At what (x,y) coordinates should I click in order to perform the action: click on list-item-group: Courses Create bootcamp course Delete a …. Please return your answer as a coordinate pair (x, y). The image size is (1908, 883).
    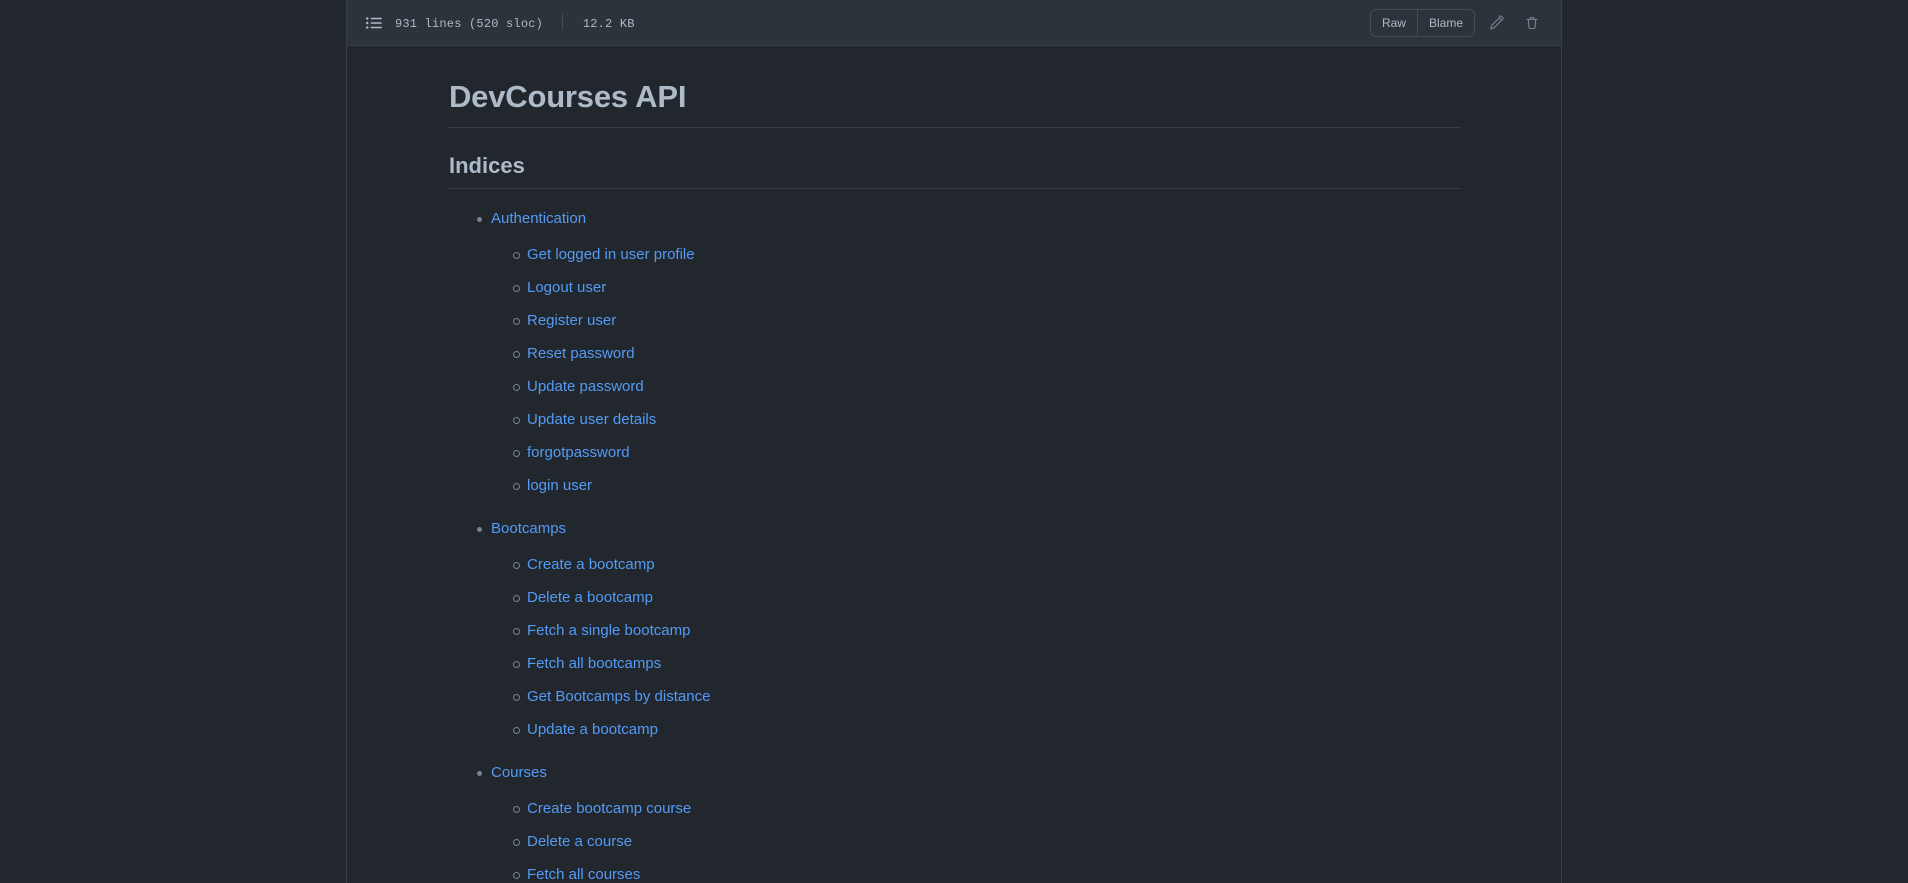
    Looking at the image, I should click on (969, 821).